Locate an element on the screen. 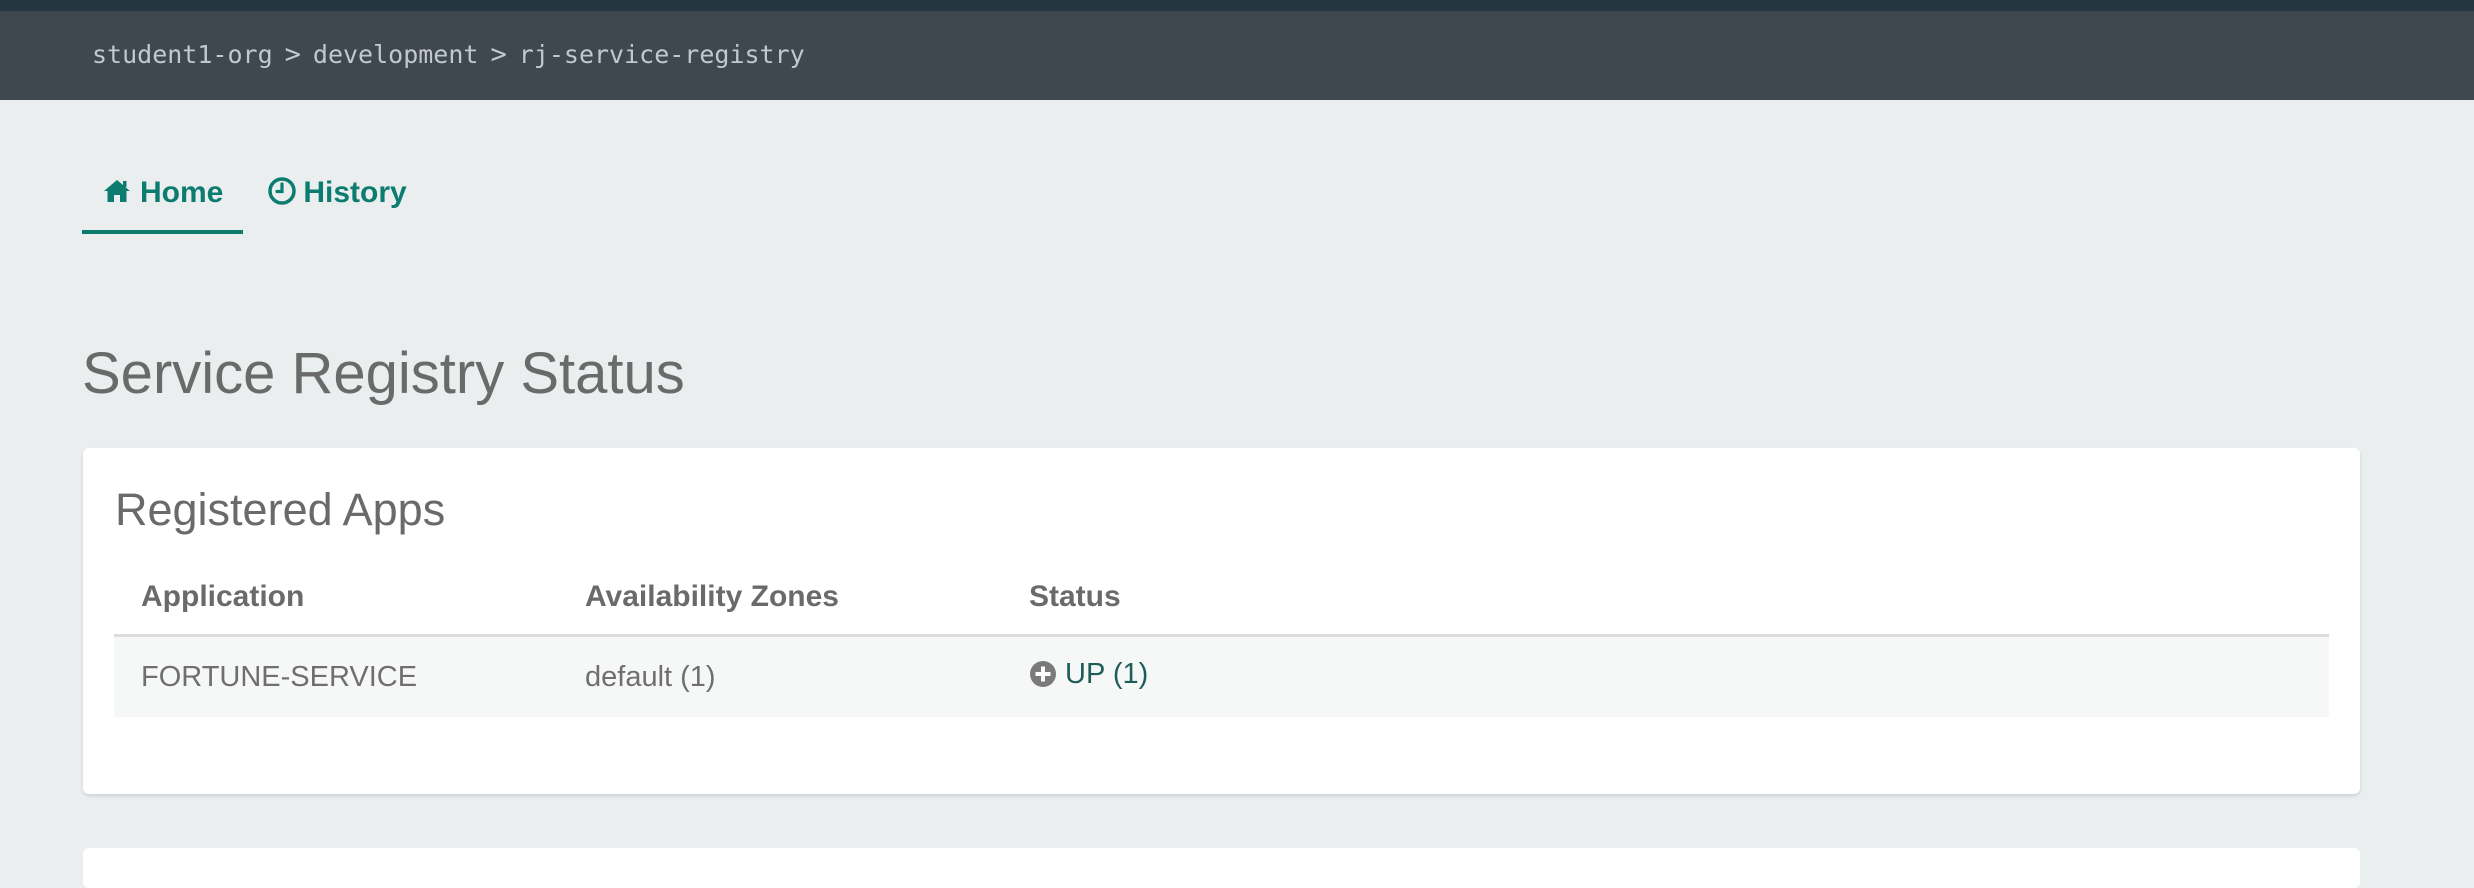 This screenshot has height=888, width=2474. tab-history-label: History is located at coordinates (355, 192).